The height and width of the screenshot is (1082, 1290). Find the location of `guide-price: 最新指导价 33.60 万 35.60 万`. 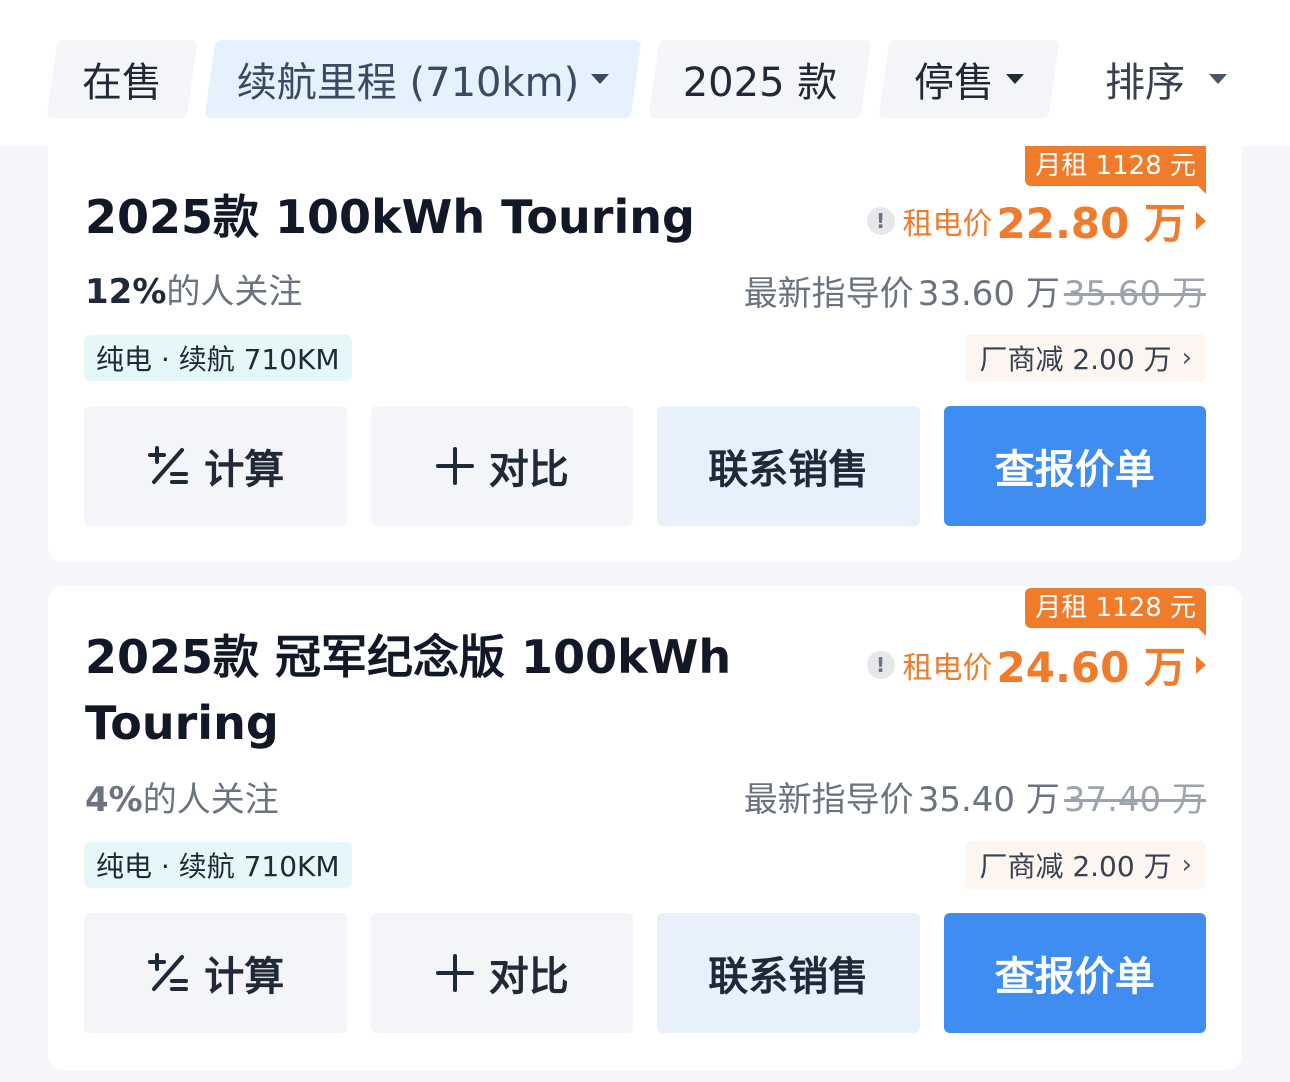

guide-price: 最新指导价 33.60 万 35.60 万 is located at coordinates (975, 290).